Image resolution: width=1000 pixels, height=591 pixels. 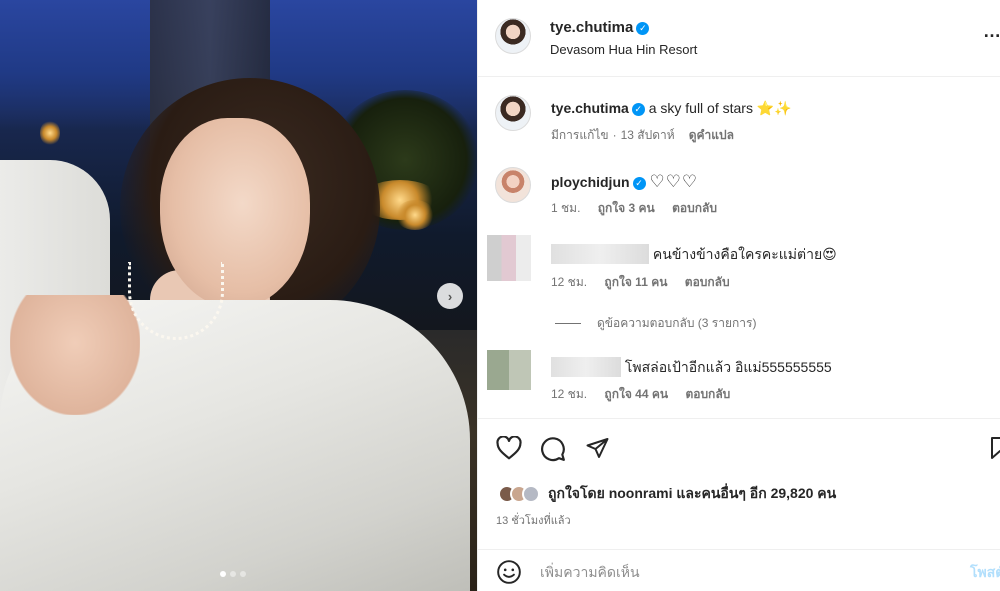 I want to click on comment-text: คนข้างข้างคือใครคะแม่ต่าย😍, so click(x=694, y=255).